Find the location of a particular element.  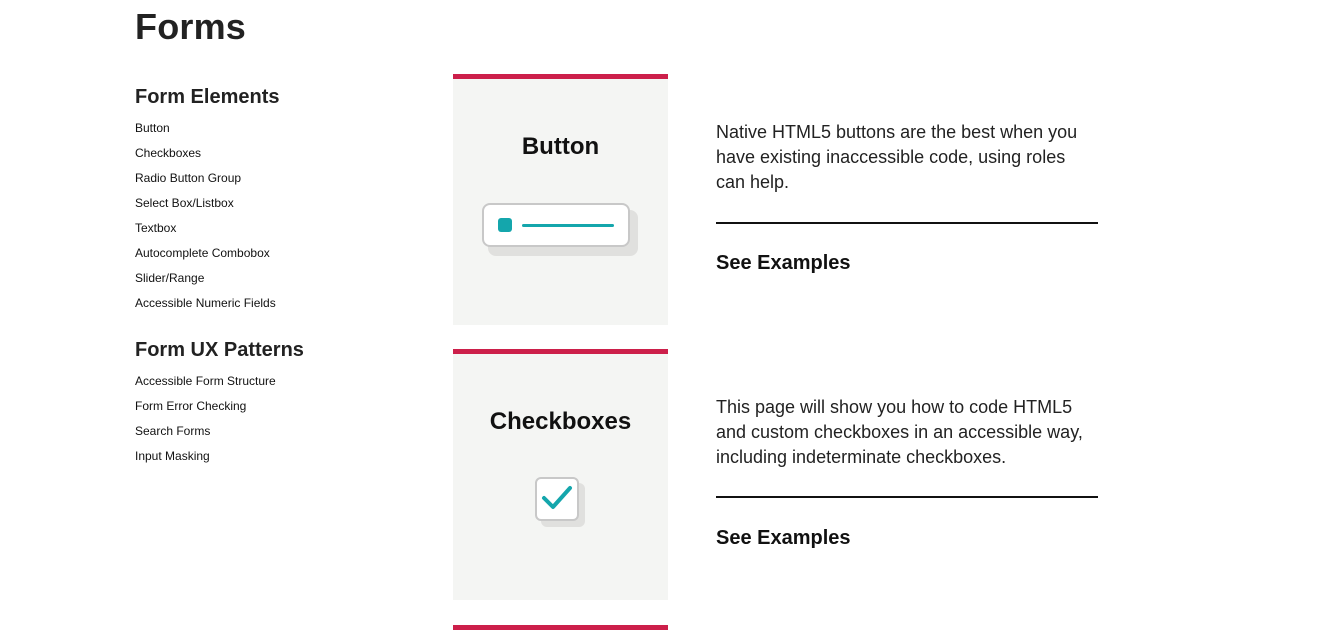

list-item: Input Masking is located at coordinates (280, 461).